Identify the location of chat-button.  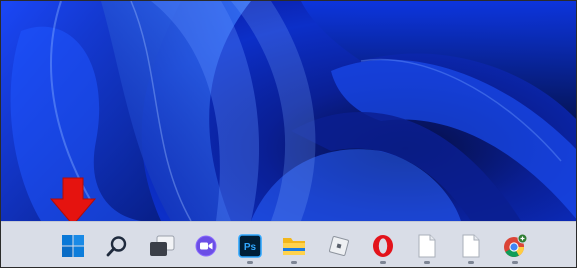
(206, 246).